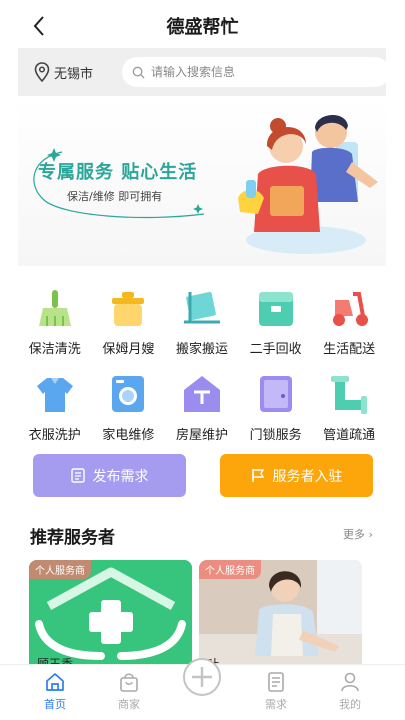 This screenshot has height=720, width=405. I want to click on service-recycle: 二手回收, so click(276, 325).